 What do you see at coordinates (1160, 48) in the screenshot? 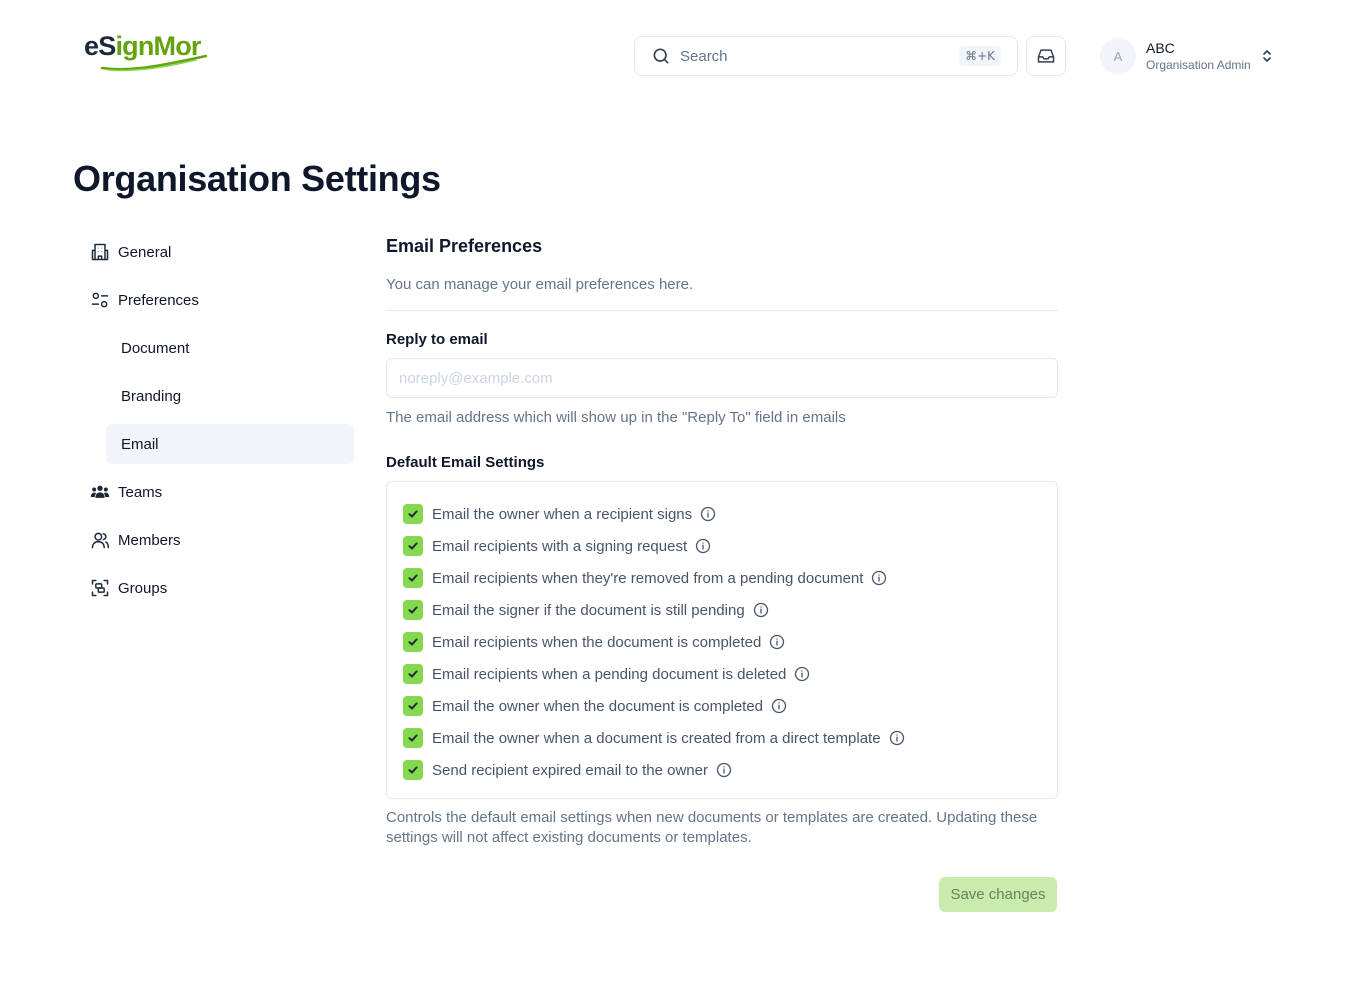
I see `user-name: ABC` at bounding box center [1160, 48].